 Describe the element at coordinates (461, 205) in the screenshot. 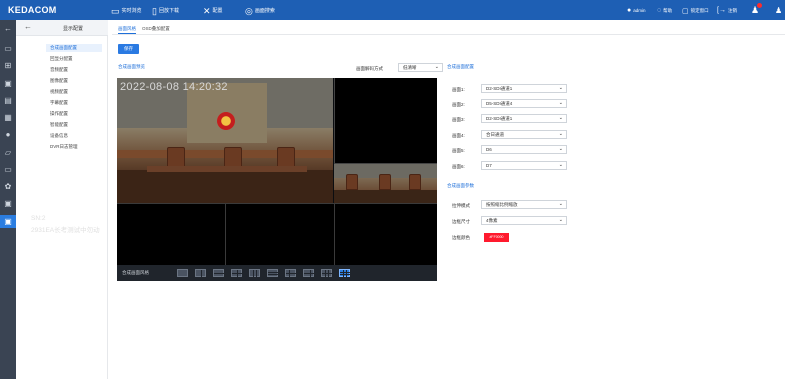

I see `stretch-mode-label: 拉伸模式` at that location.